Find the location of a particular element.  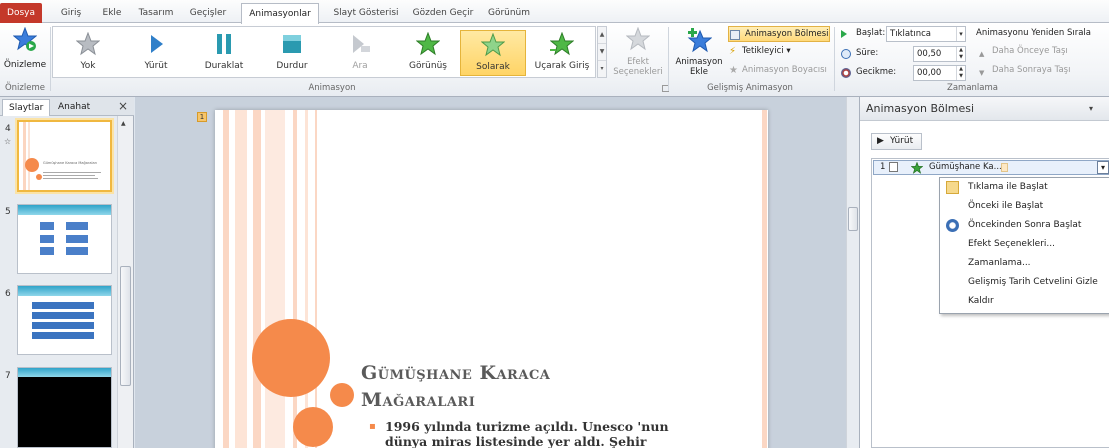

tab-outline: Anahat is located at coordinates (74, 107).